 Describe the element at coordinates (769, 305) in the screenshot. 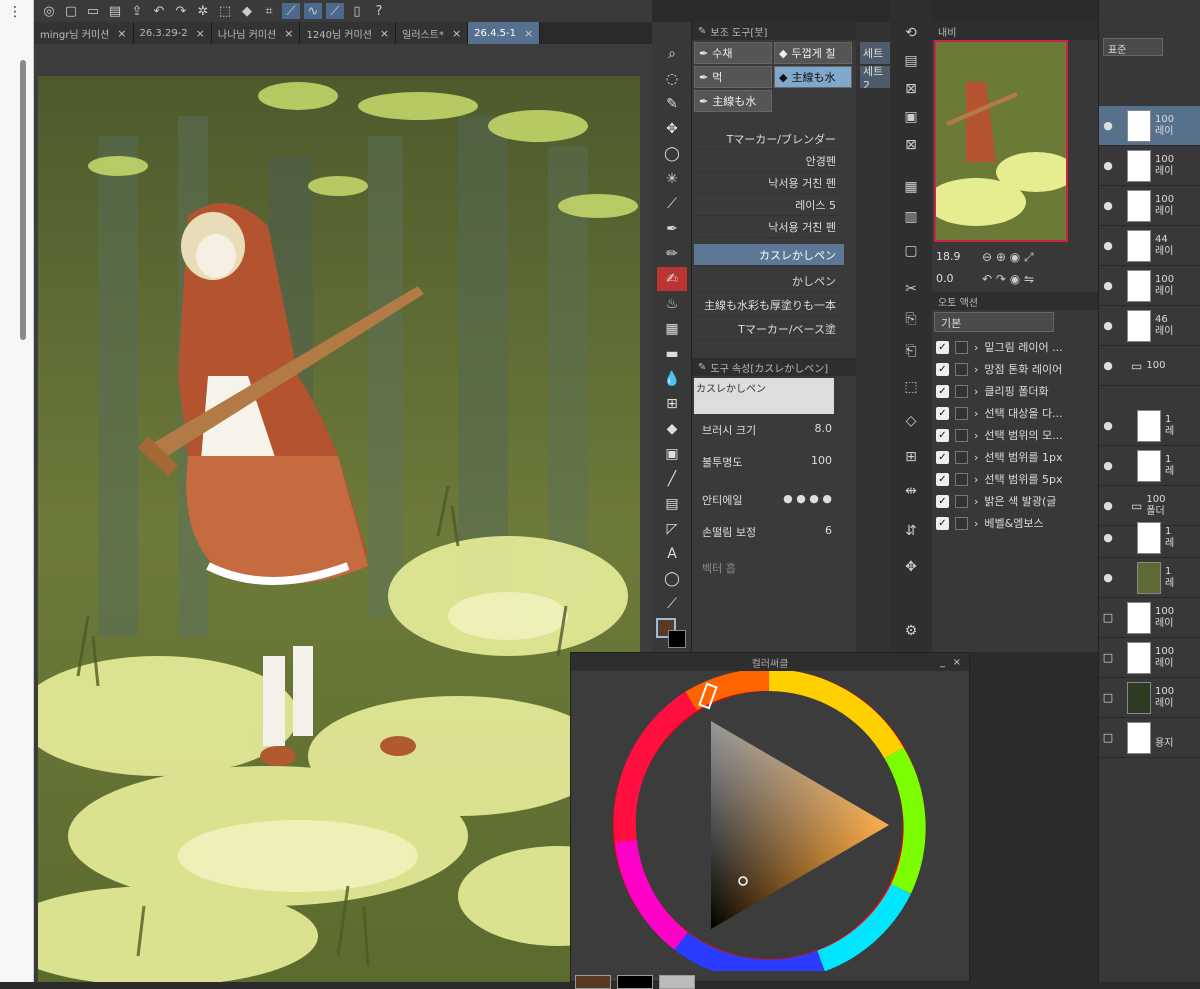

I see `brush-item: 主線も水彩も厚塗りも一本` at that location.